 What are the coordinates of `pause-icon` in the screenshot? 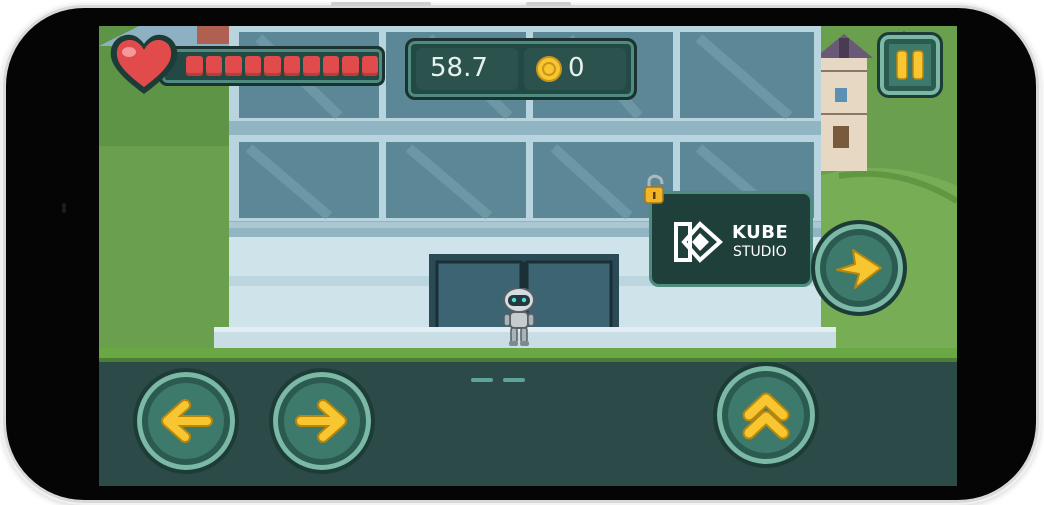 It's located at (910, 65).